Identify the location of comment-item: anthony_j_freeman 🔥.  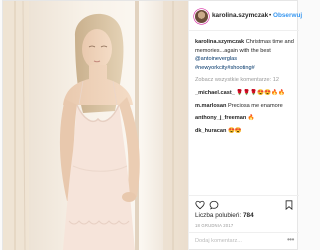
(246, 118).